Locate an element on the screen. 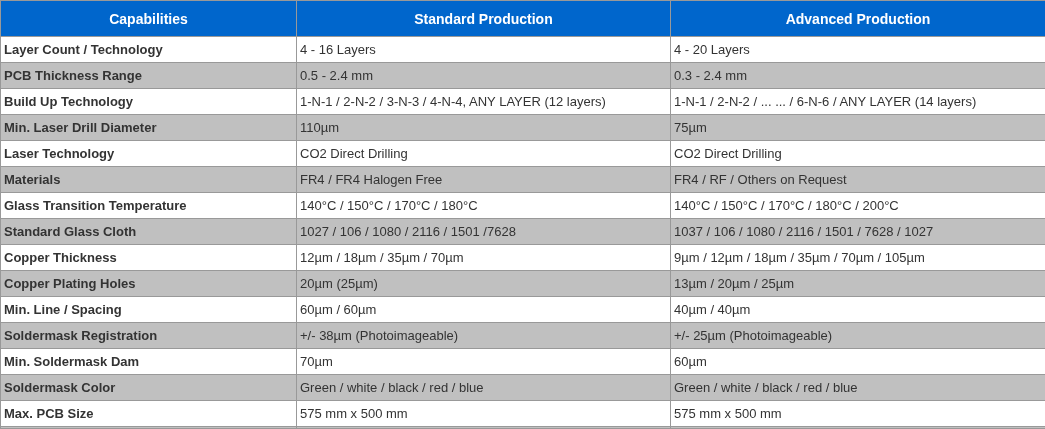 This screenshot has height=429, width=1045. table-cell: 20µm (25µm) is located at coordinates (483, 283).